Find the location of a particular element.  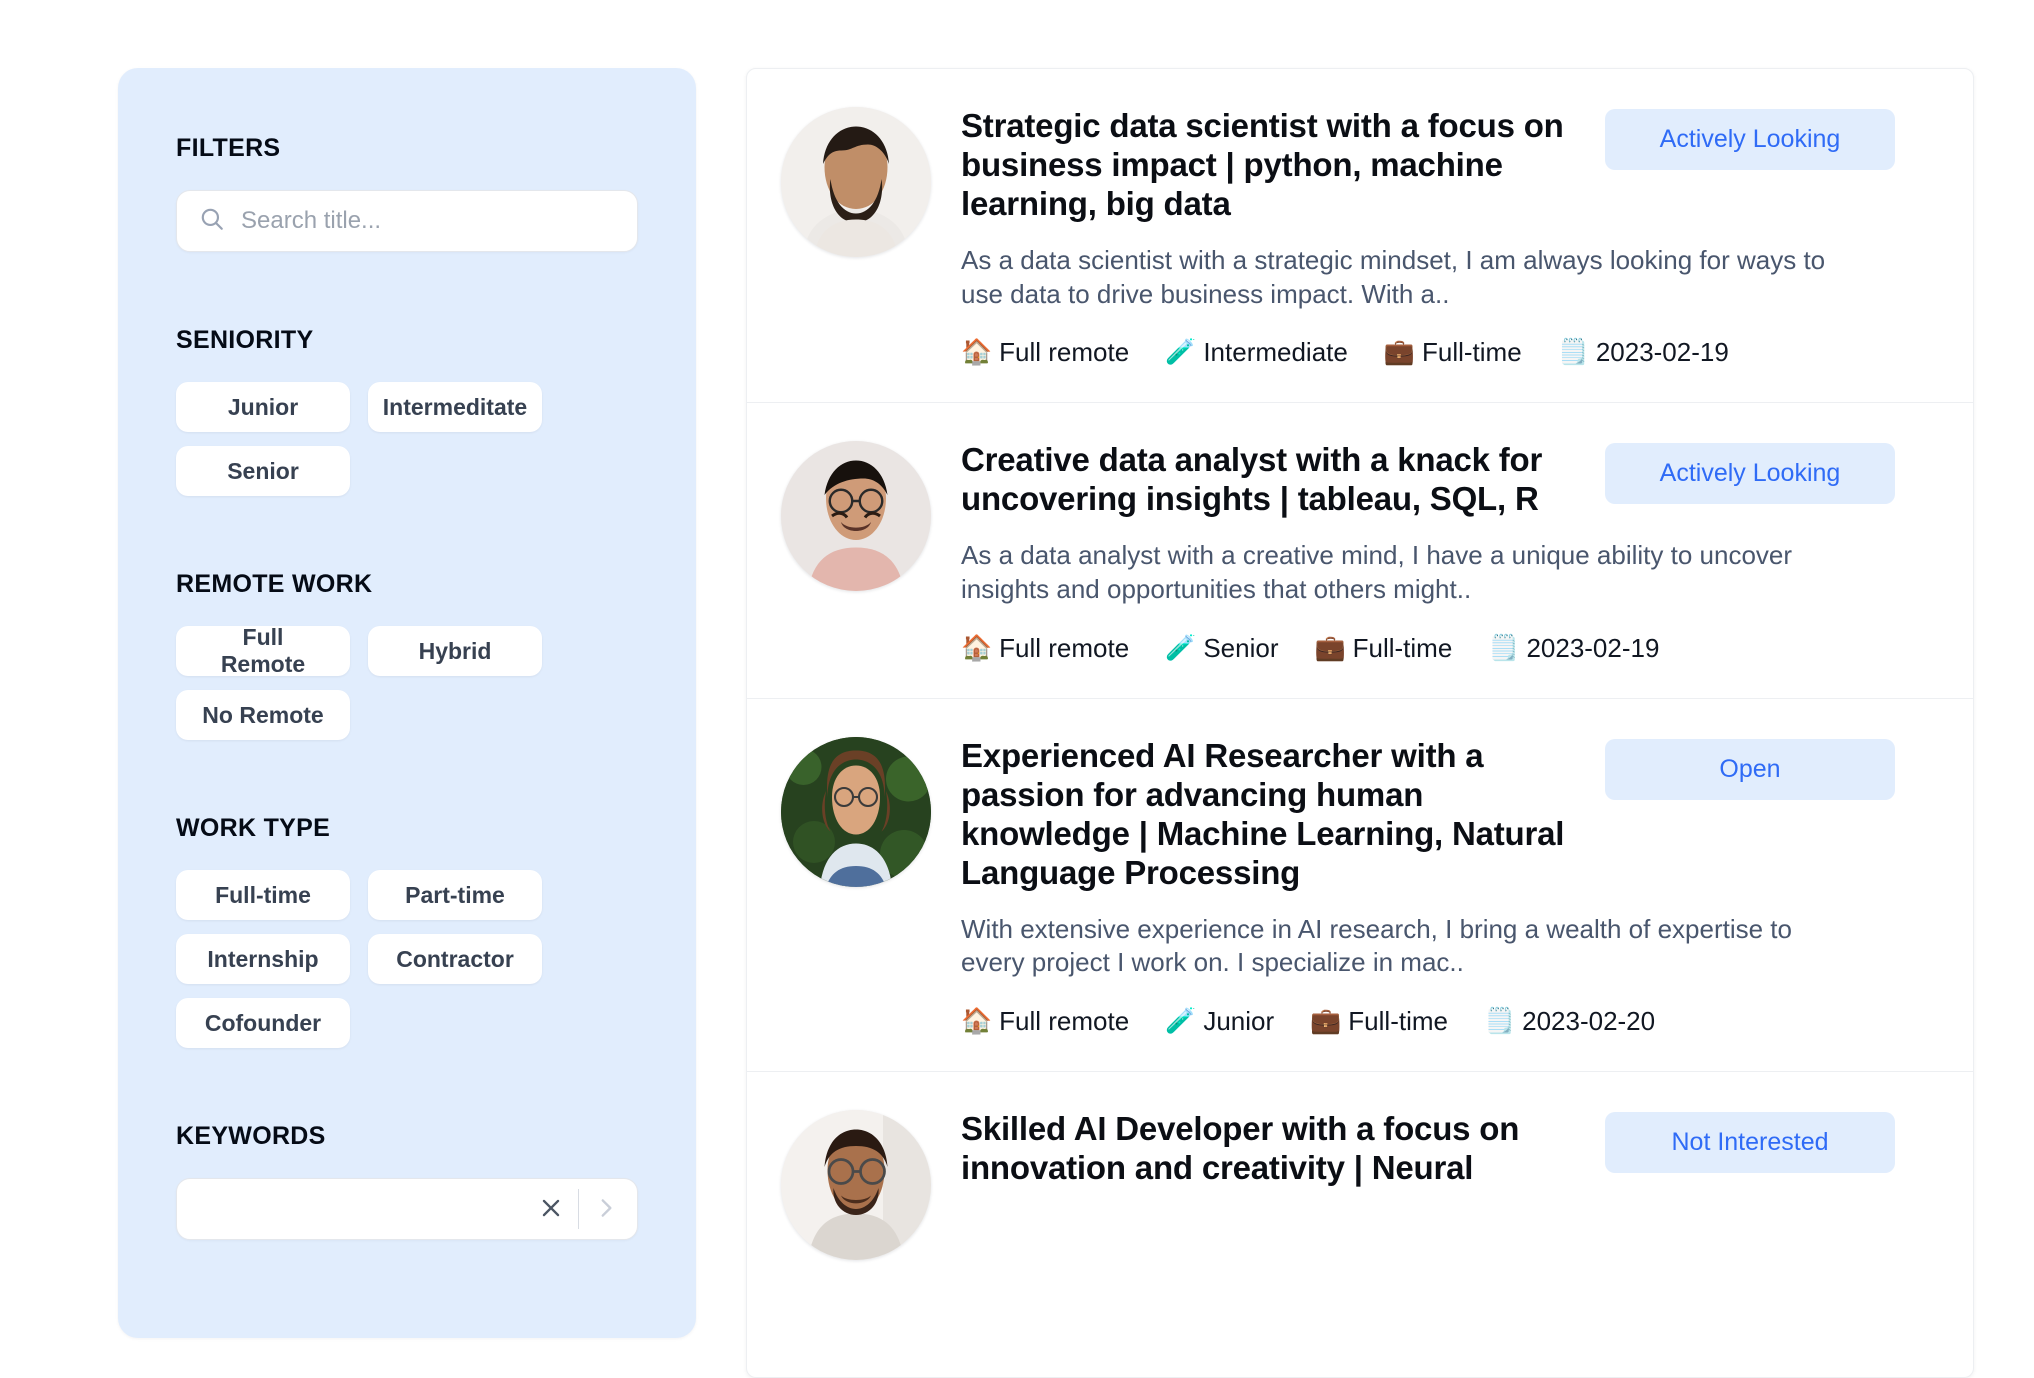

meta-seniority-label: Senior is located at coordinates (1241, 647).